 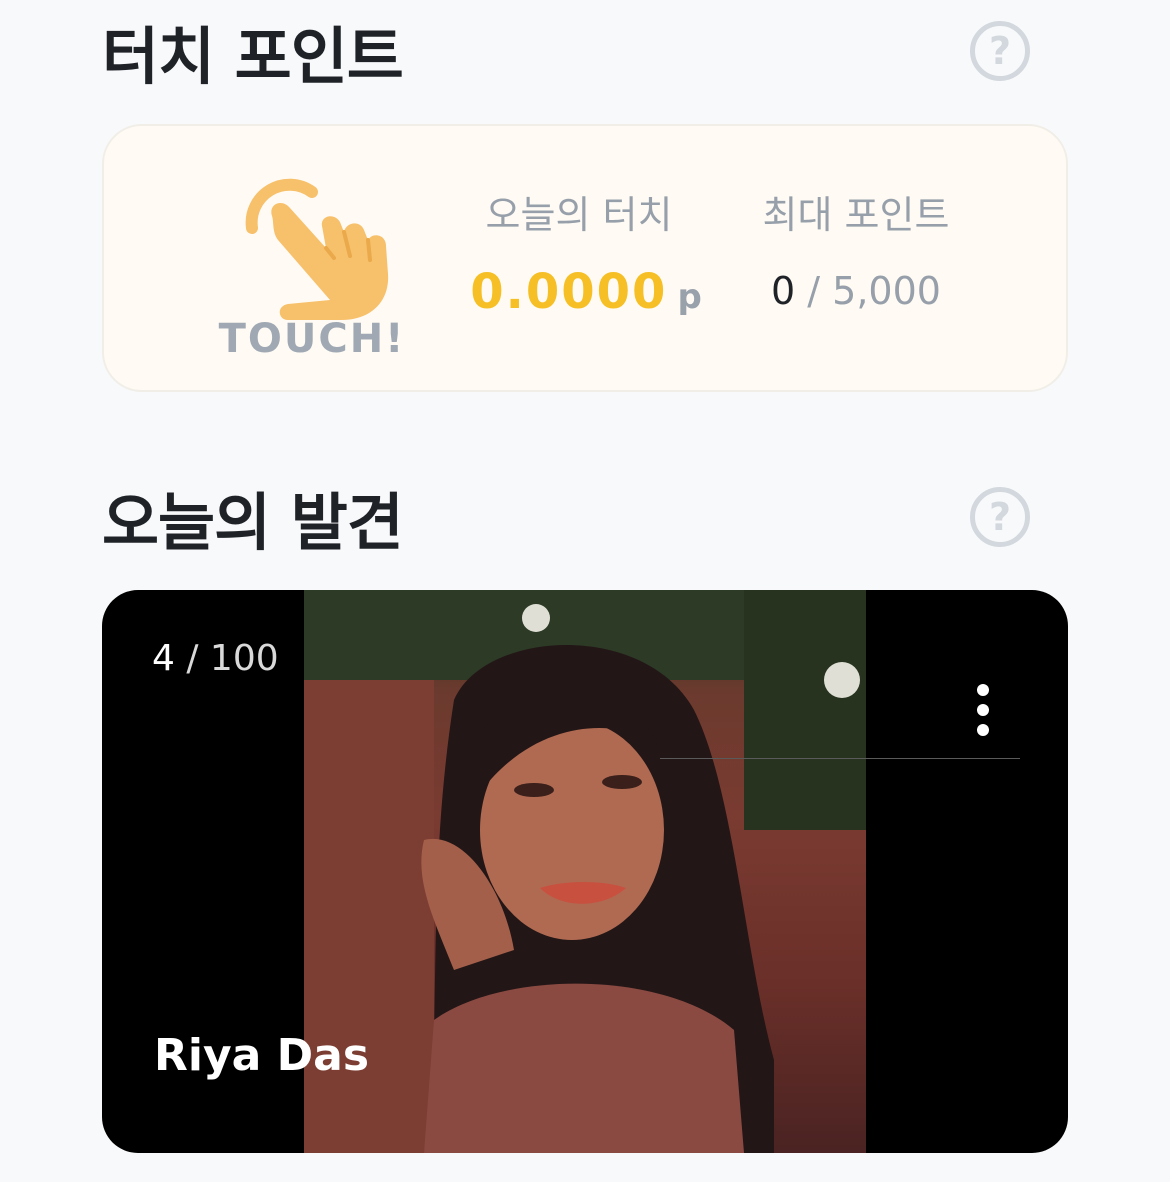 What do you see at coordinates (163, 658) in the screenshot?
I see `counter-current: 4` at bounding box center [163, 658].